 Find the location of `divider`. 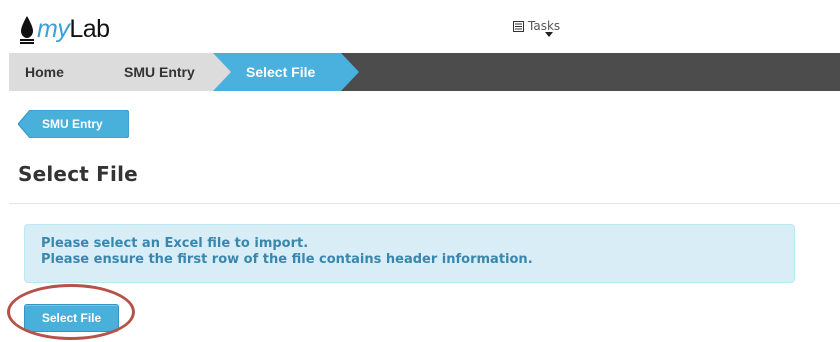

divider is located at coordinates (424, 203).